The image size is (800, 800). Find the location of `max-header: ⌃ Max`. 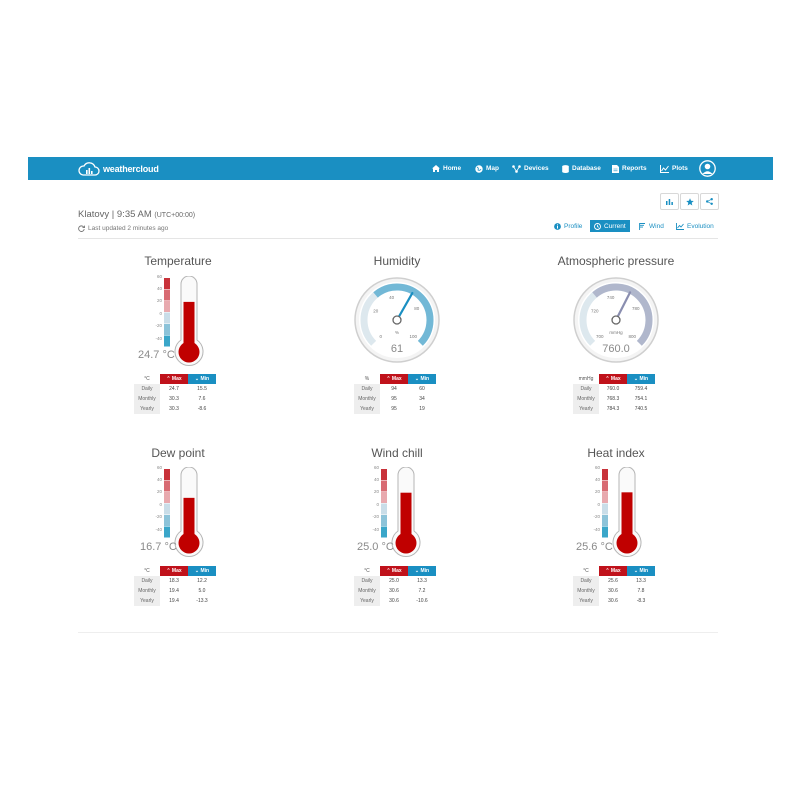

max-header: ⌃ Max is located at coordinates (174, 571).